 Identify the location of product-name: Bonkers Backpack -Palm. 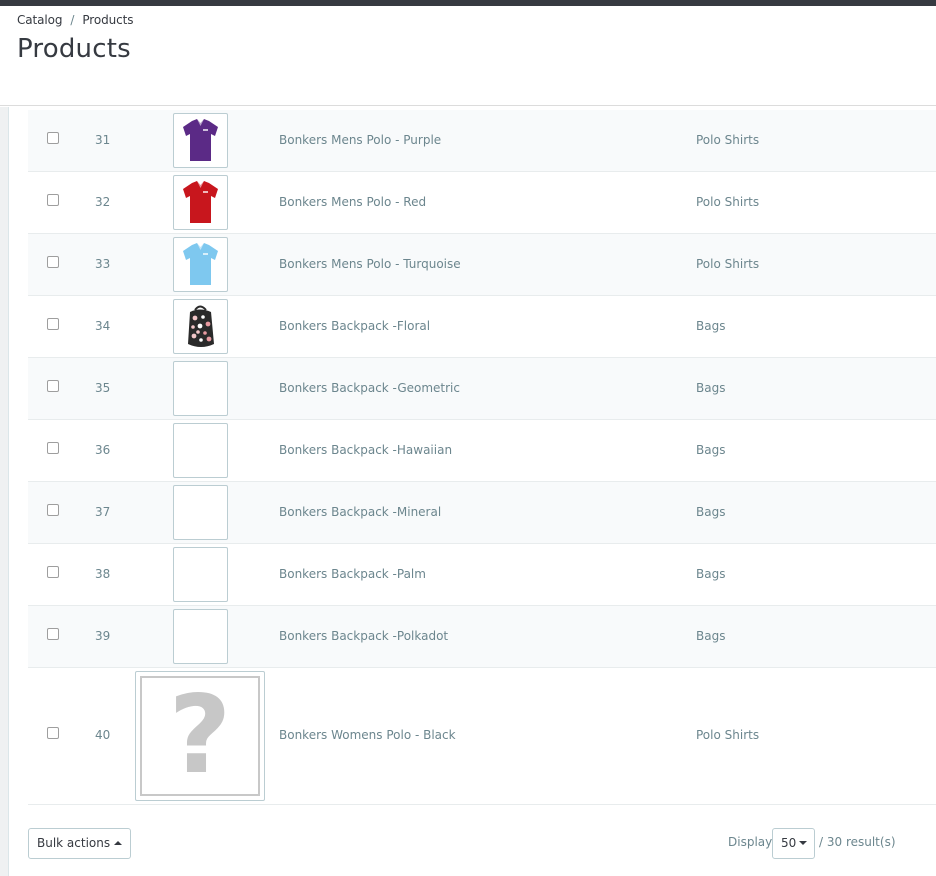
(352, 574).